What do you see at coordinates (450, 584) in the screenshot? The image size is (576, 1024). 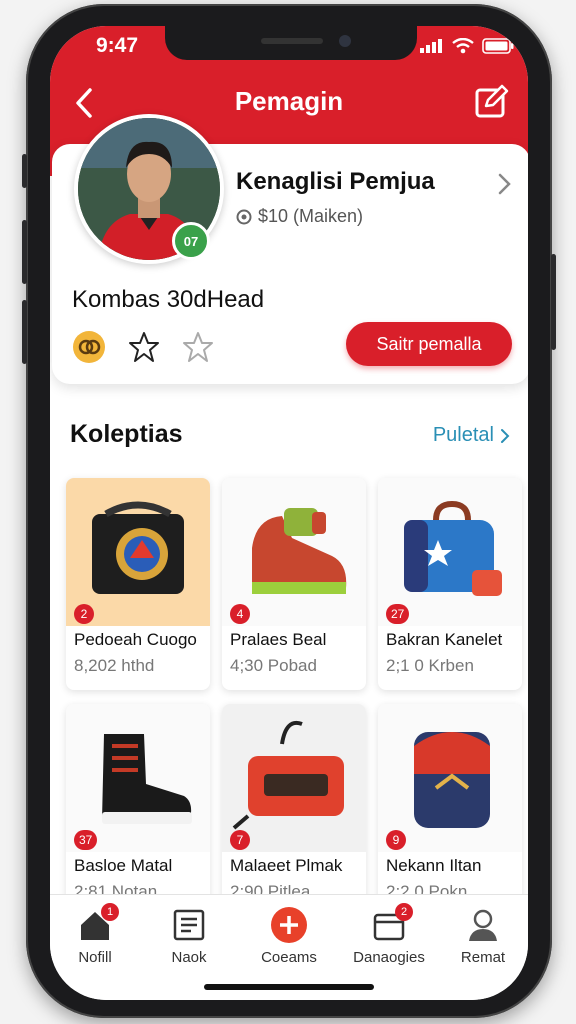 I see `collection-item: 27 Bakran Kanelet 2;1 0 Krben` at bounding box center [450, 584].